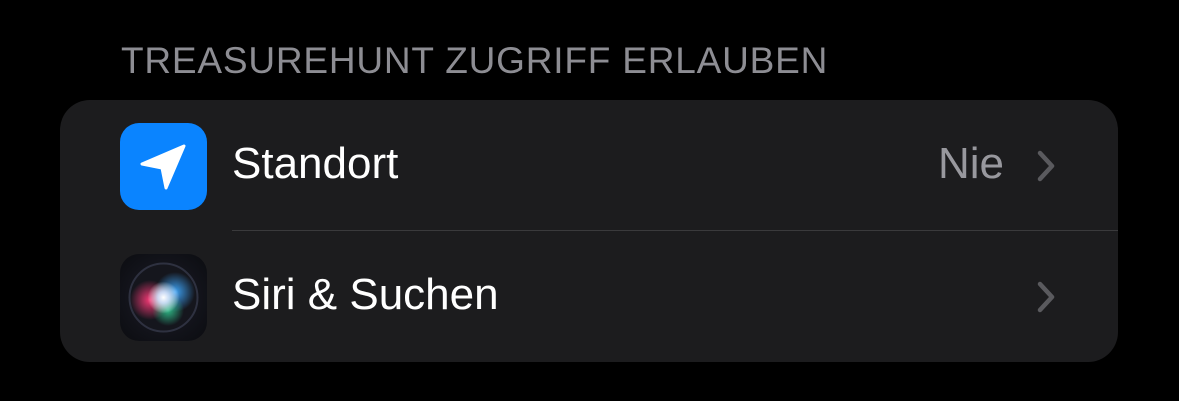 This screenshot has height=401, width=1179. Describe the element at coordinates (475, 60) in the screenshot. I see `section-header: TREASUREHUNT ZUGRIFF ERLAUBEN` at that location.